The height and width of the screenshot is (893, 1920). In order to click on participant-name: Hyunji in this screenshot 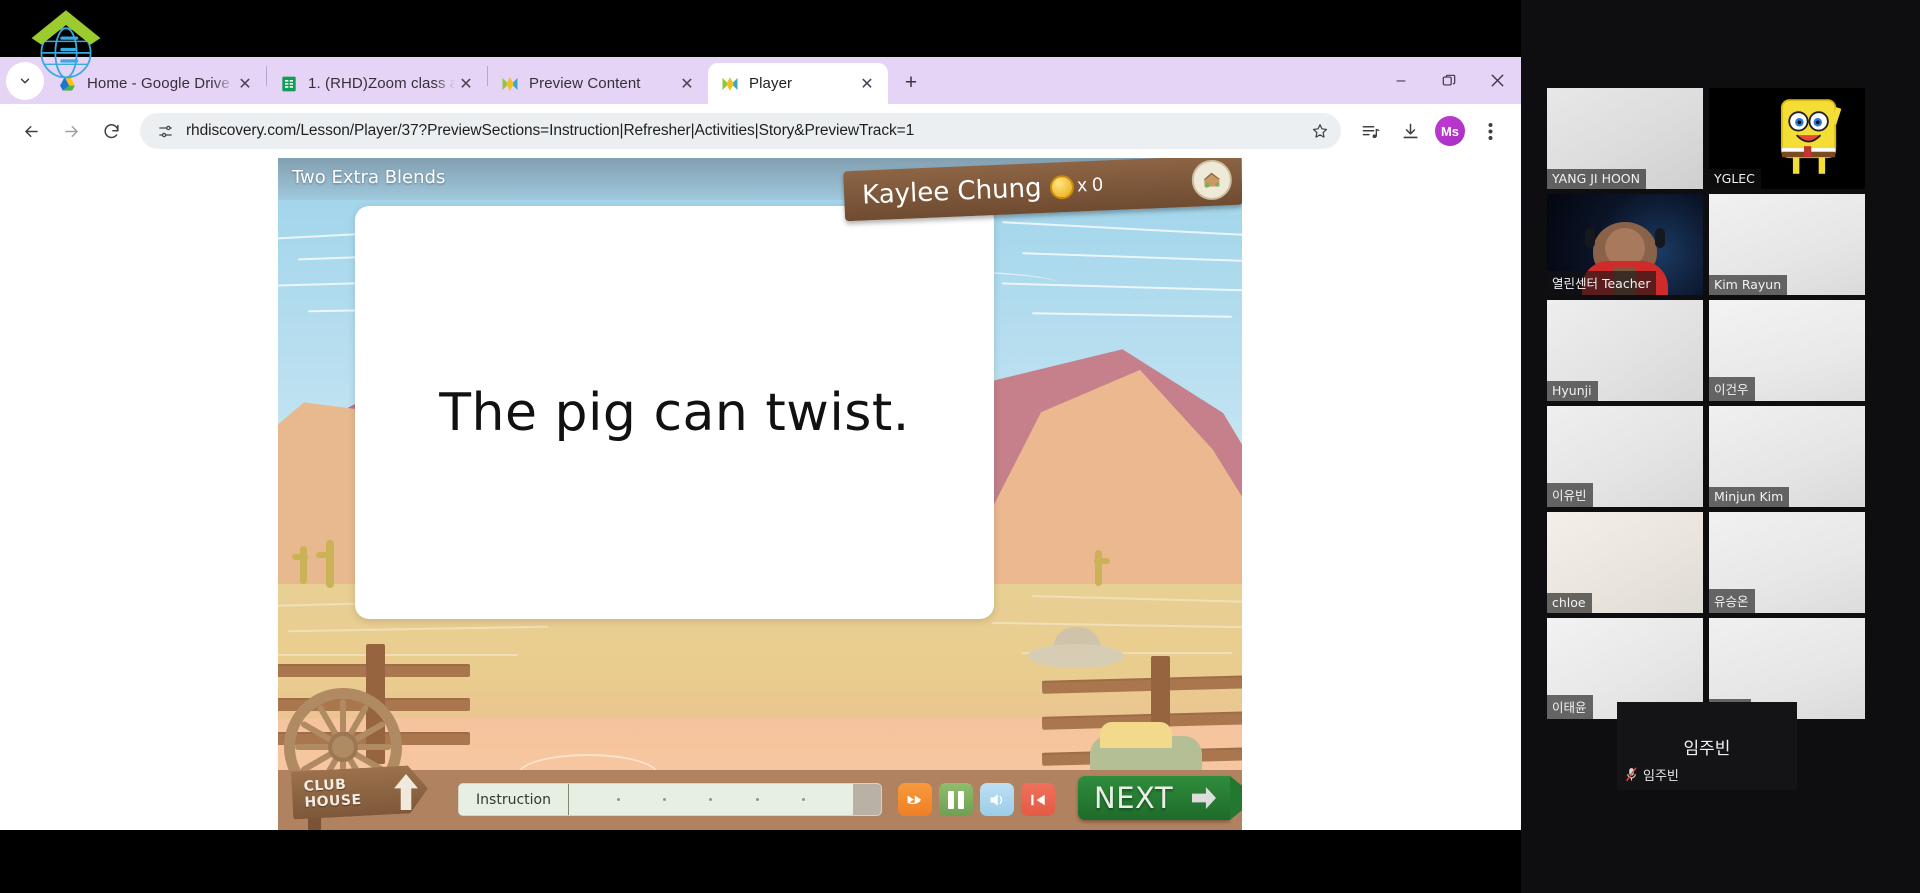, I will do `click(1572, 391)`.